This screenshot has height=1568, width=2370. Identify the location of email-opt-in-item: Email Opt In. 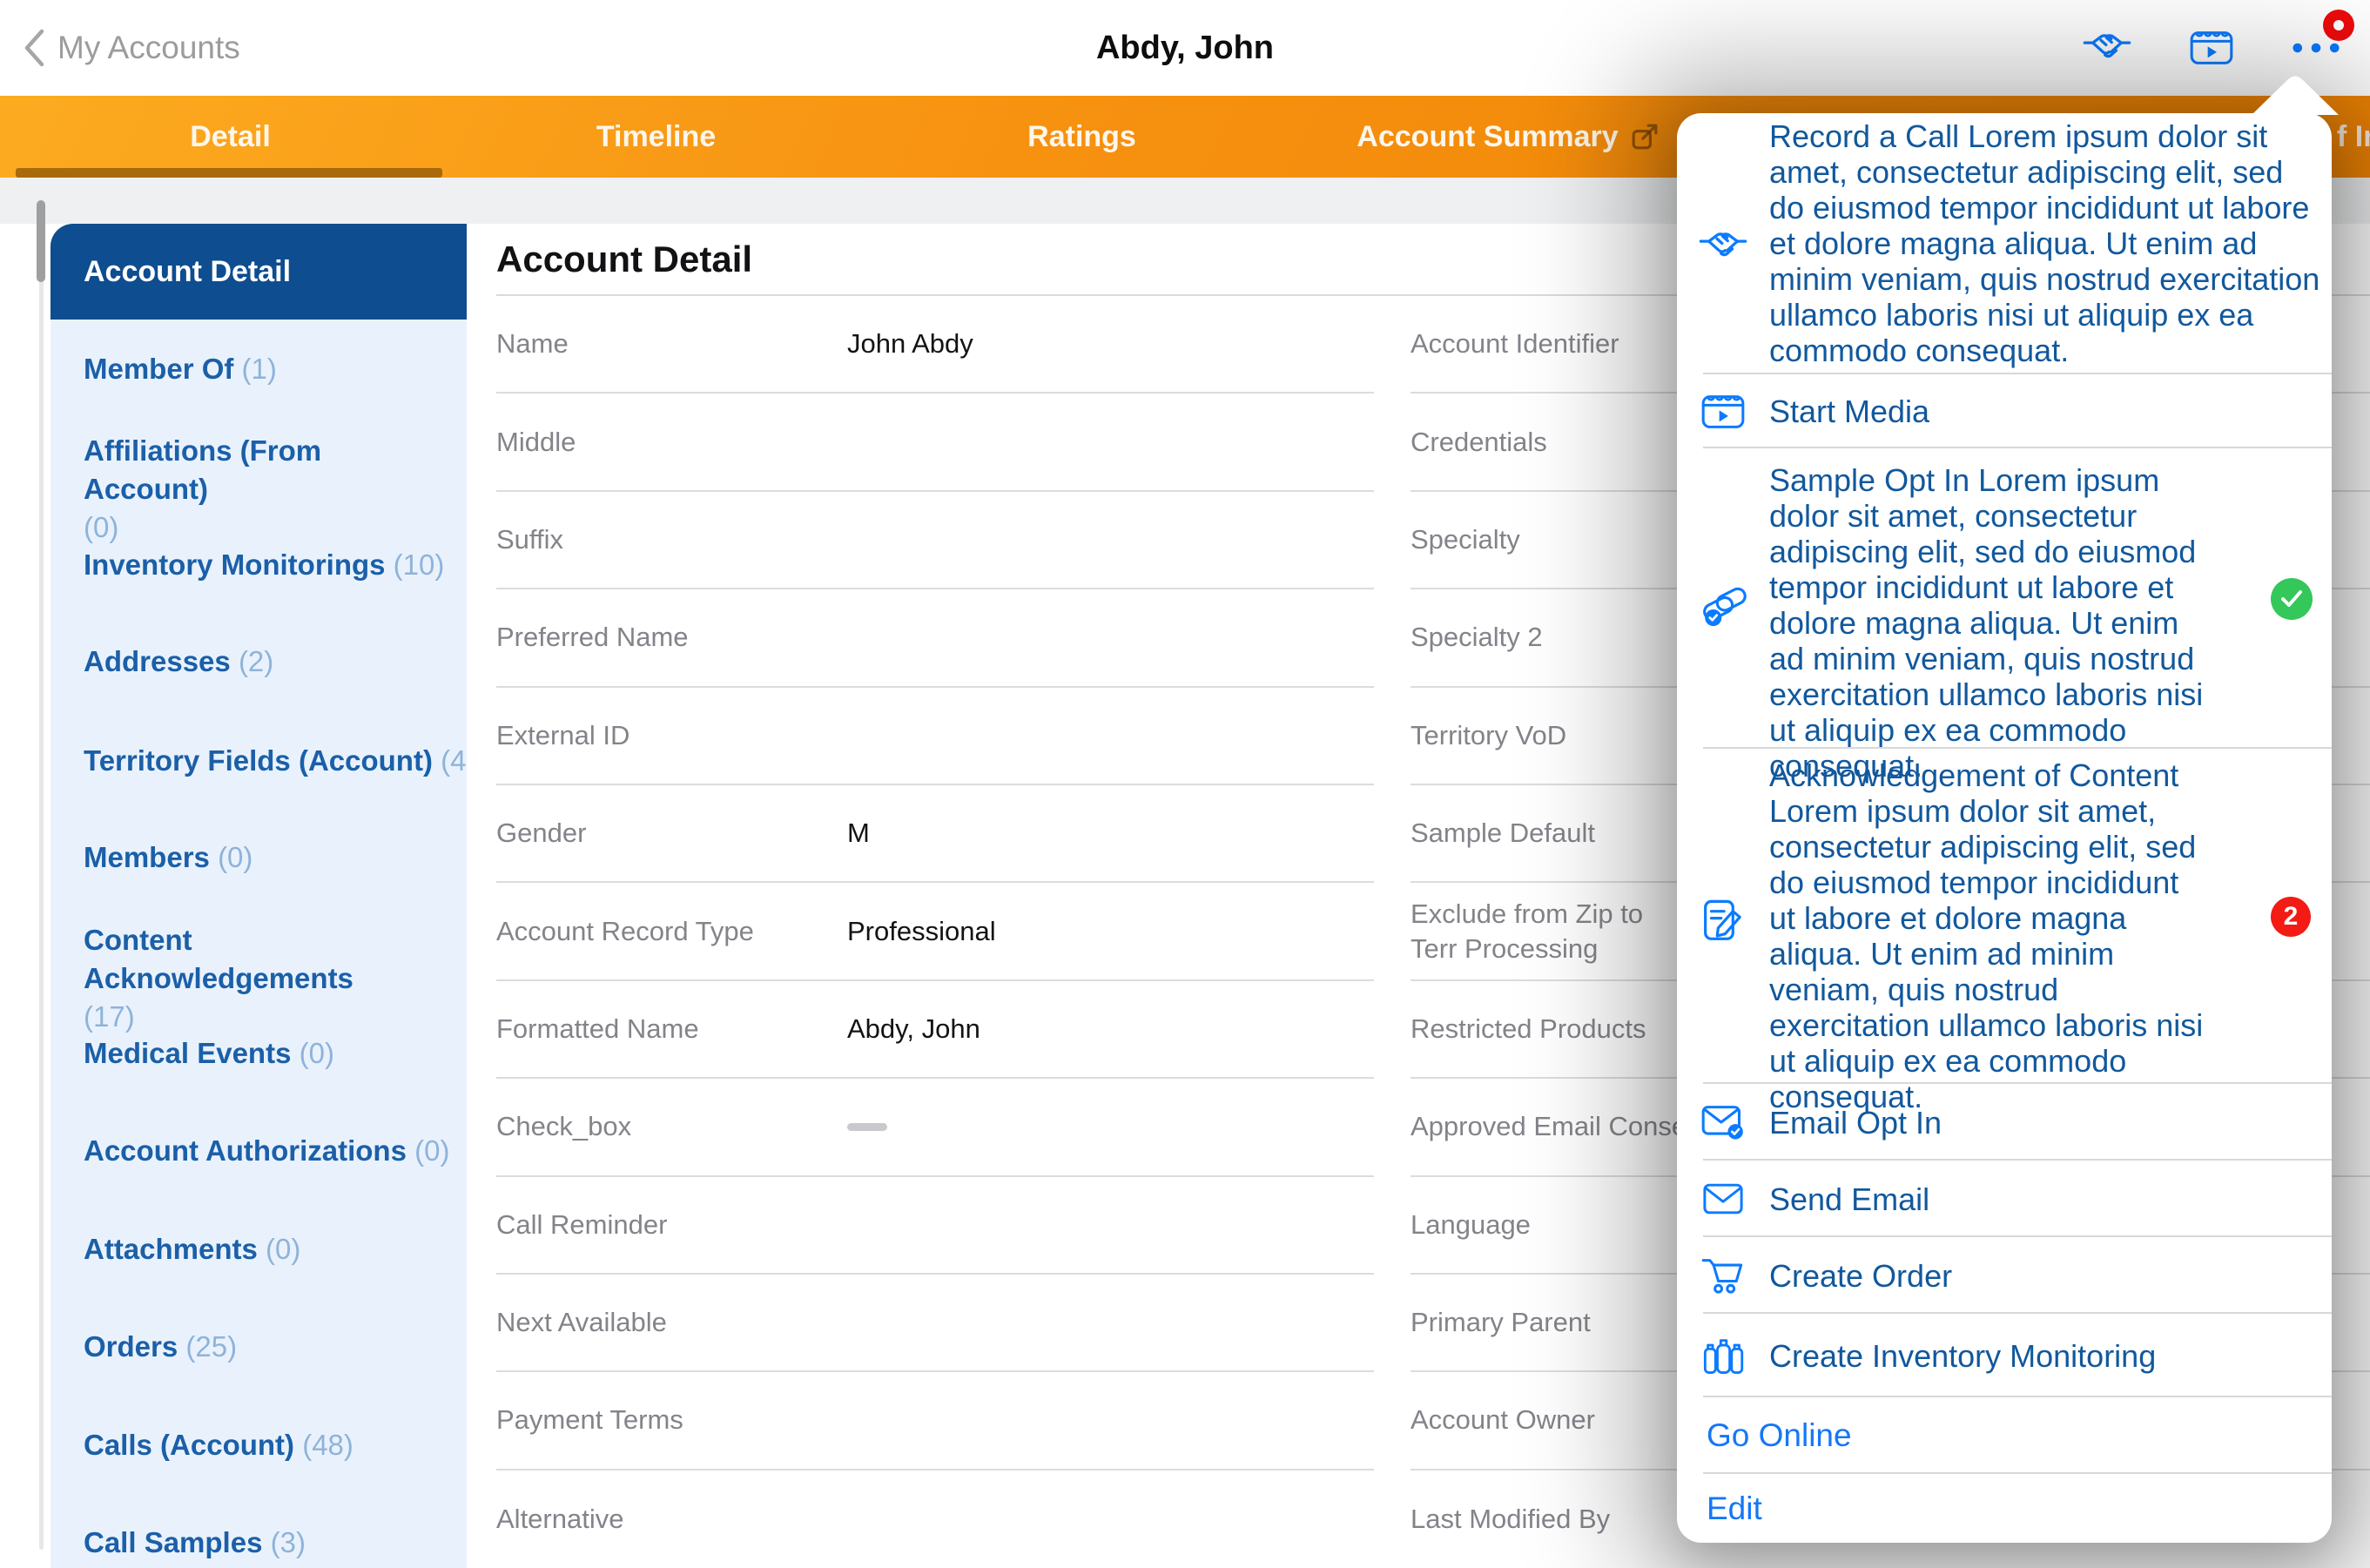
(2004, 1122).